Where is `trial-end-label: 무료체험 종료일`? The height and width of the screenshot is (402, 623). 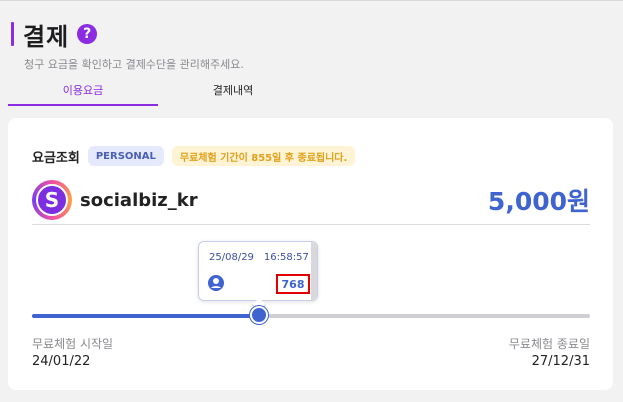
trial-end-label: 무료체험 종료일 is located at coordinates (549, 344).